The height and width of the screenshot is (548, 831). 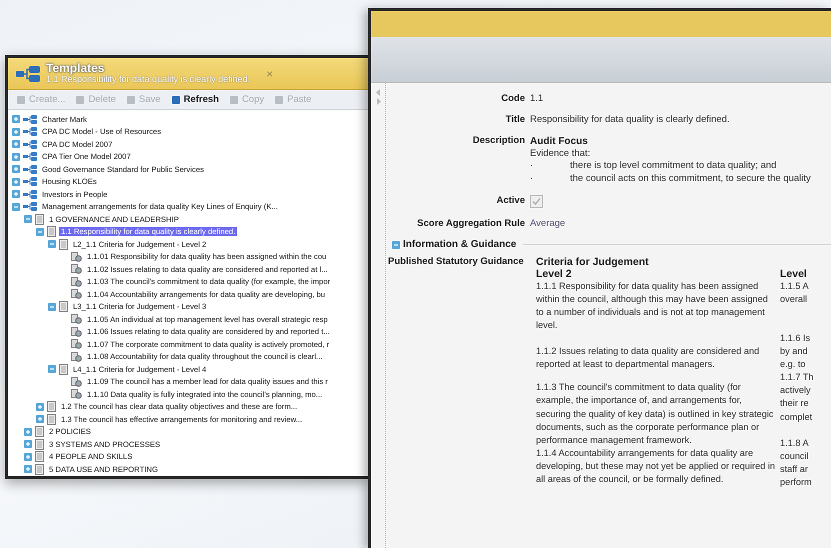 I want to click on field-label: Code, so click(x=512, y=98).